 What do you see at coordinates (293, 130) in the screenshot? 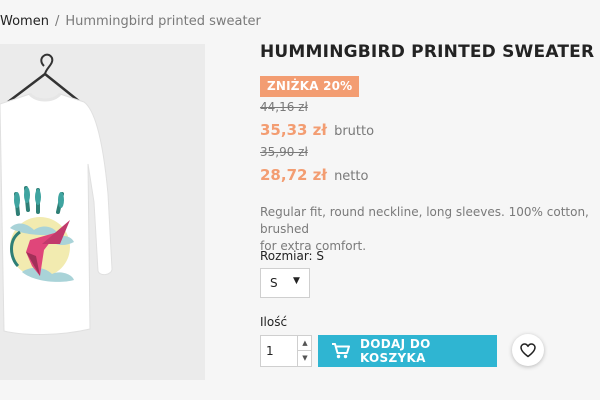
I see `price-gross-value: 35,33 zł` at bounding box center [293, 130].